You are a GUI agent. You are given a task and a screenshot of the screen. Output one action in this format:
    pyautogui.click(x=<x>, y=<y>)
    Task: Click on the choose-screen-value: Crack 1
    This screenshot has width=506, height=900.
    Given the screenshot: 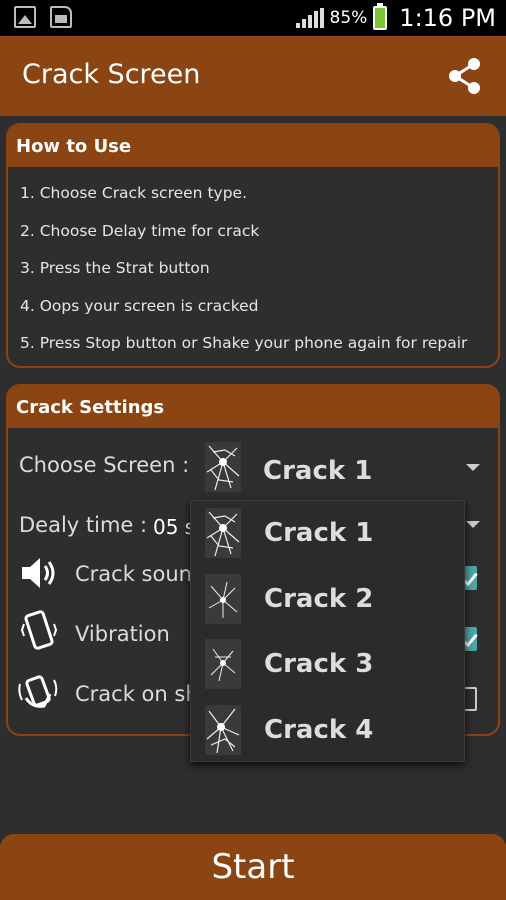 What is the action you would take?
    pyautogui.click(x=317, y=471)
    